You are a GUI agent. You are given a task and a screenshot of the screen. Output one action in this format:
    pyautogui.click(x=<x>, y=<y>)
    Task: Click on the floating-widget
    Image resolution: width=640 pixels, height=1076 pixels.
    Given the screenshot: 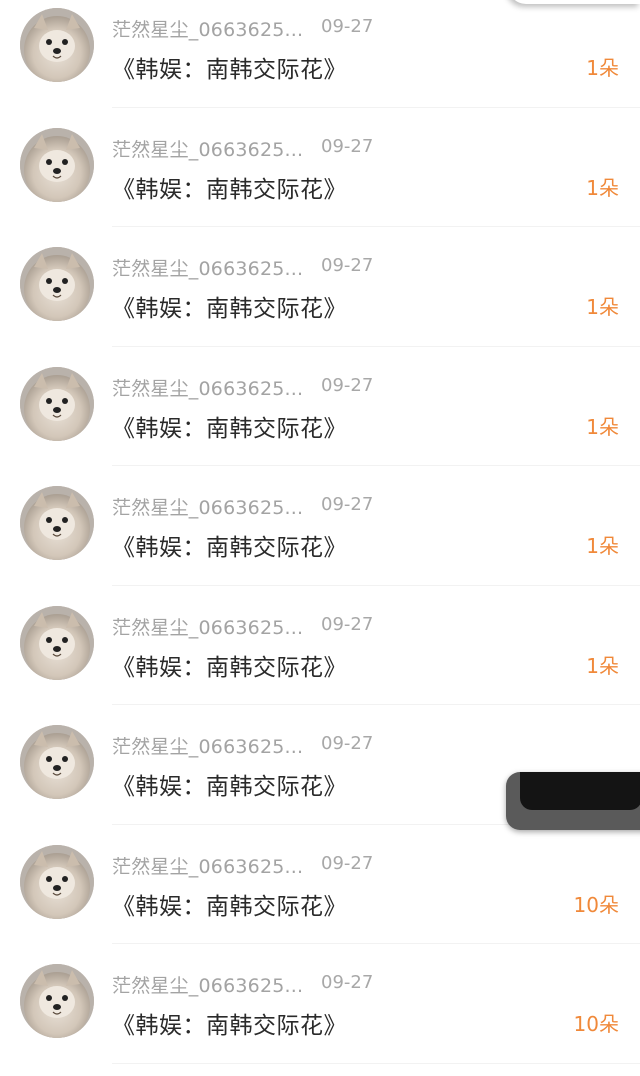 What is the action you would take?
    pyautogui.click(x=573, y=801)
    